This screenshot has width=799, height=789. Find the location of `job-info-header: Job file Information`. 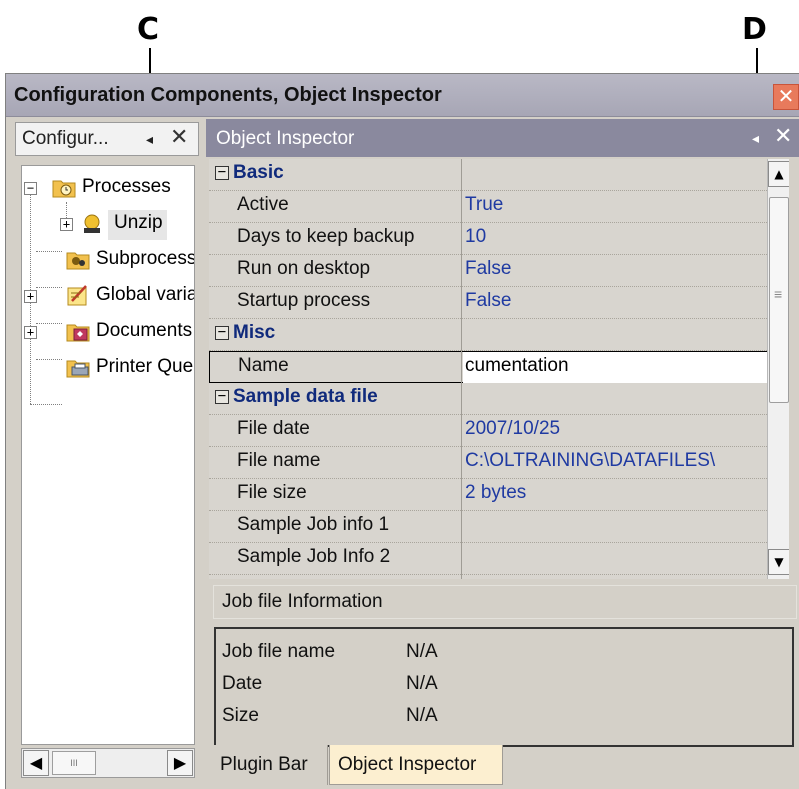

job-info-header: Job file Information is located at coordinates (505, 602).